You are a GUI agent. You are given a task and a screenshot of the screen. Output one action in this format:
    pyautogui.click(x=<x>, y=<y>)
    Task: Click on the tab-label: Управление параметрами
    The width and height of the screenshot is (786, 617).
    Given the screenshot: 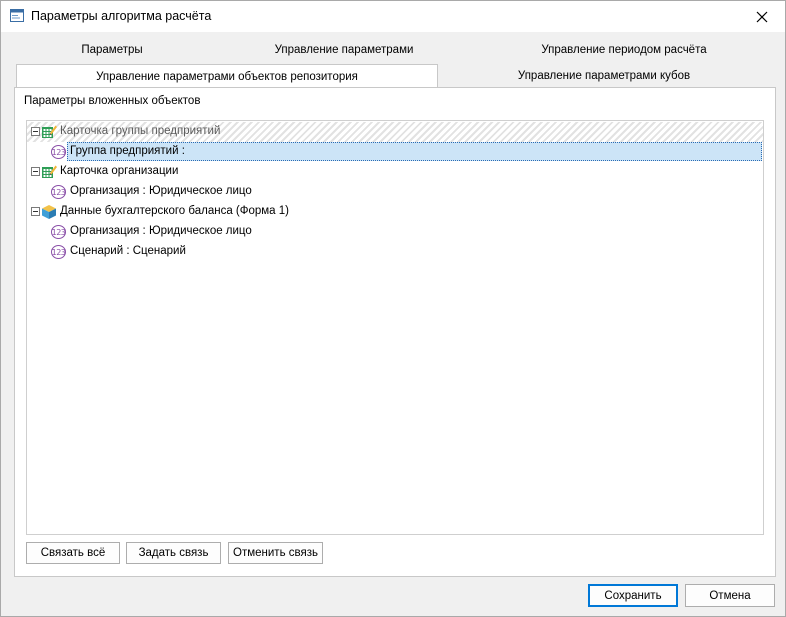 What is the action you would take?
    pyautogui.click(x=344, y=50)
    